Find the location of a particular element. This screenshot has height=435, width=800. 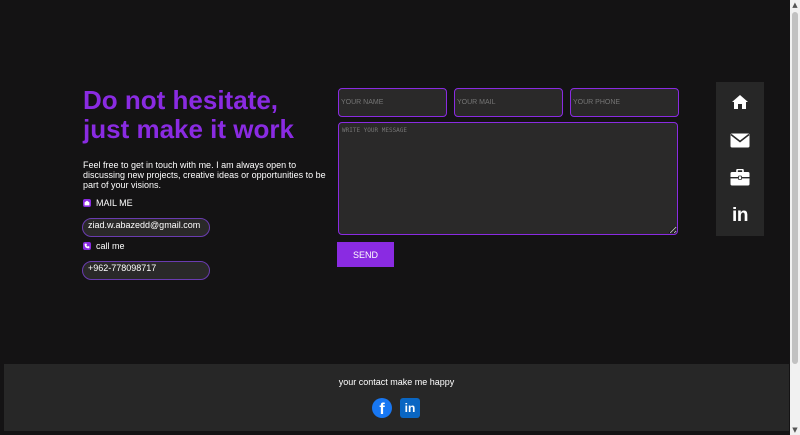

page-title: Do not hesitate, just make it work is located at coordinates (208, 115).